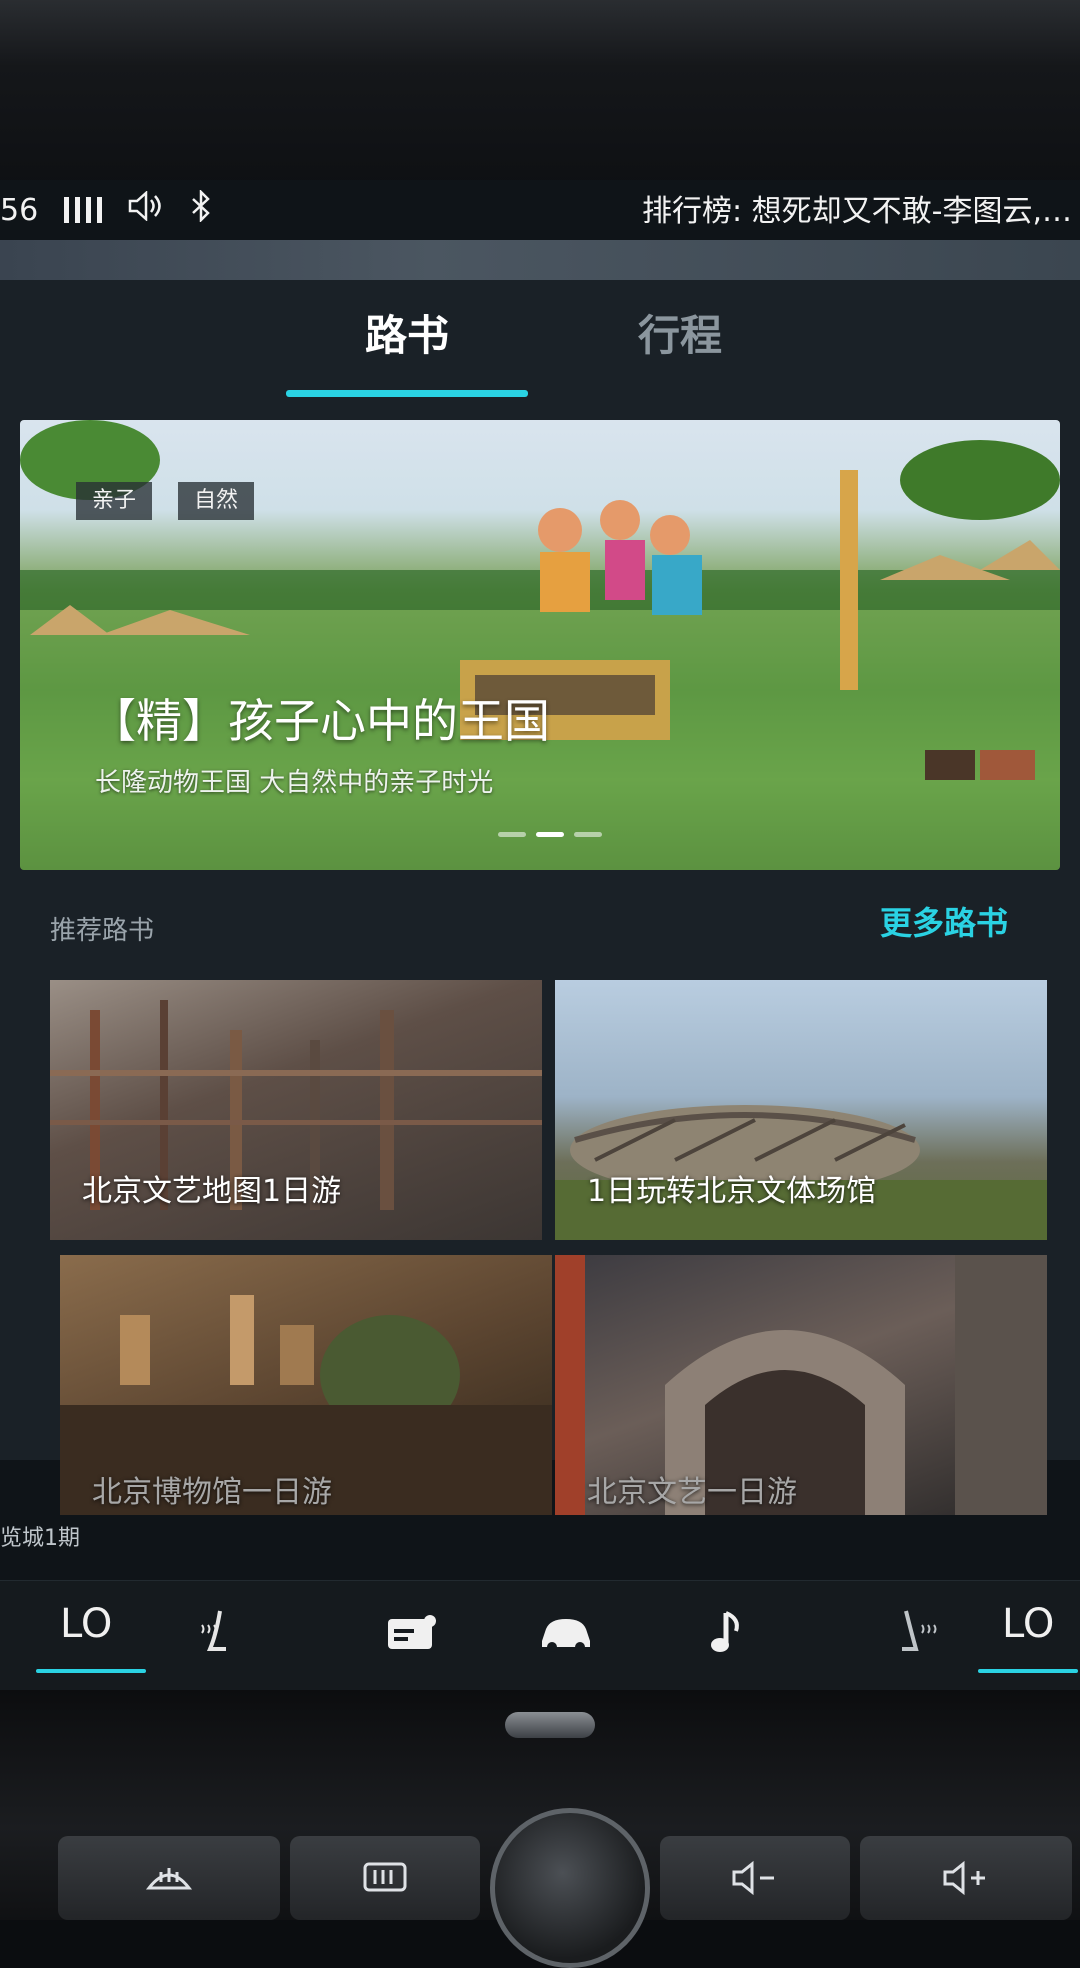 The width and height of the screenshot is (1080, 1968). I want to click on carousel-dot-active, so click(550, 834).